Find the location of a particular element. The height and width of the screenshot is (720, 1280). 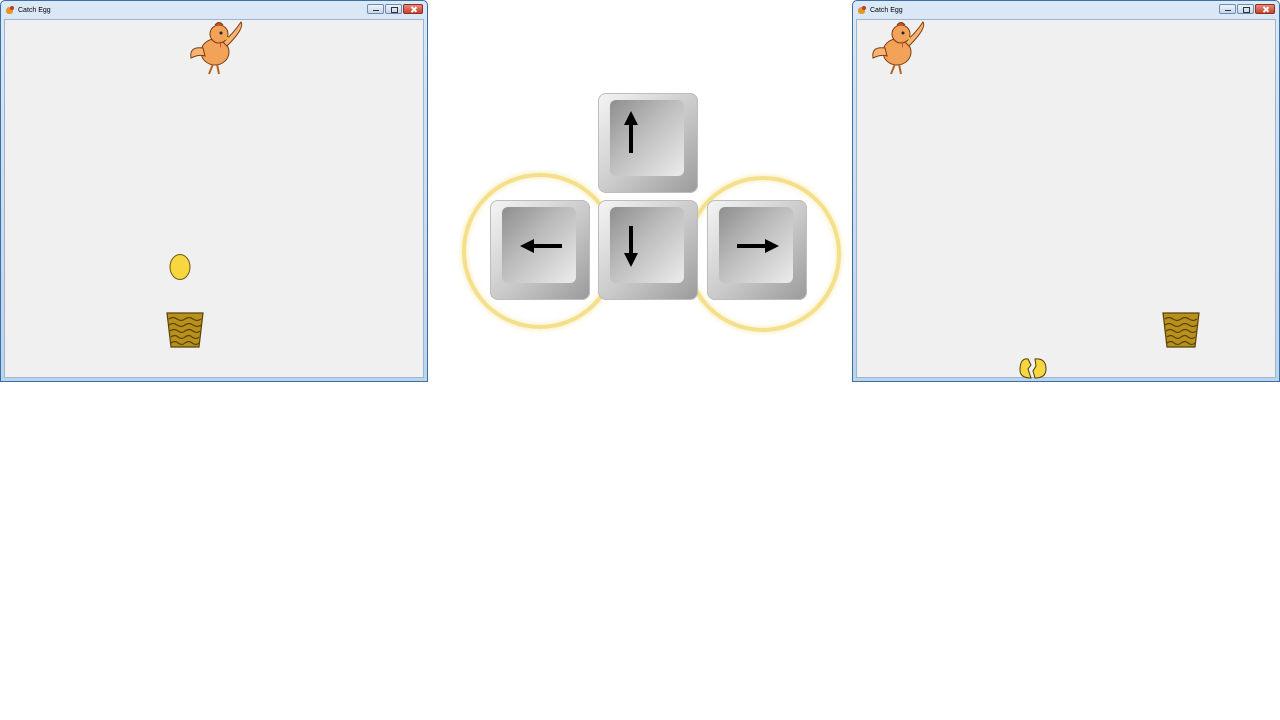

arrow-up-icon is located at coordinates (631, 132).